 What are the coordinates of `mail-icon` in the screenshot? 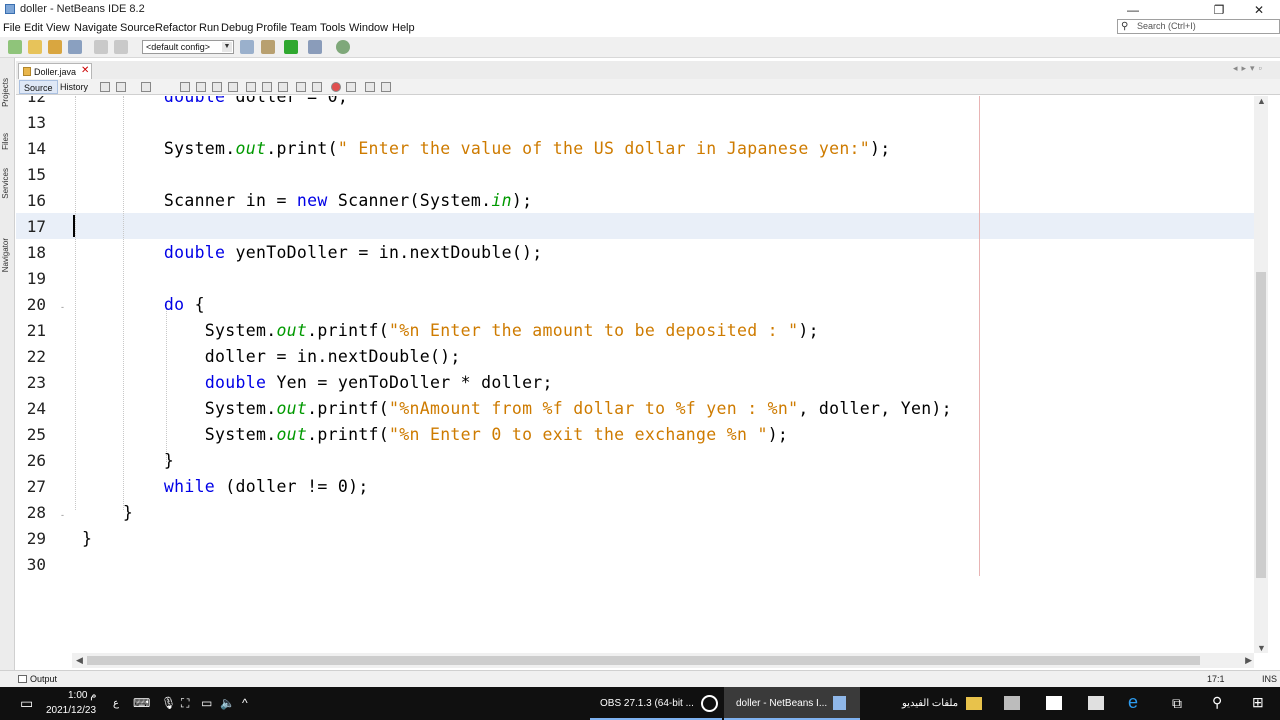 It's located at (1054, 703).